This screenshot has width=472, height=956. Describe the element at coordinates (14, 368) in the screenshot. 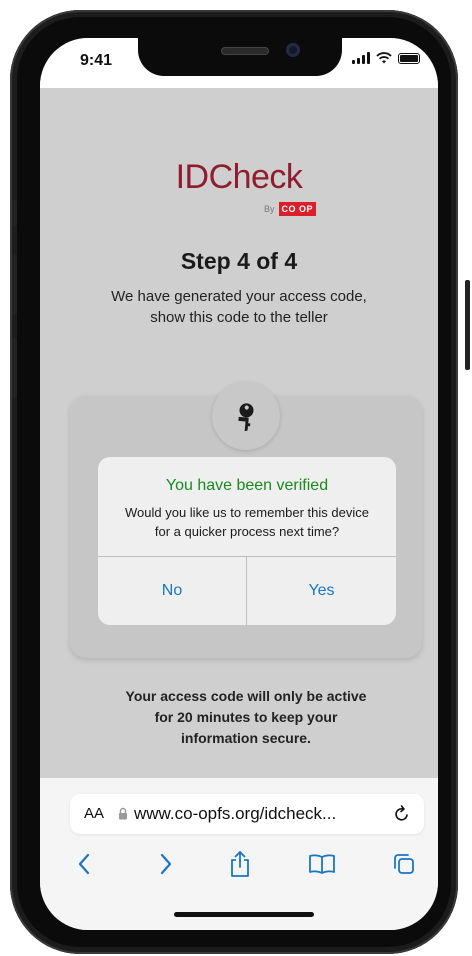

I see `volume-down-button` at that location.